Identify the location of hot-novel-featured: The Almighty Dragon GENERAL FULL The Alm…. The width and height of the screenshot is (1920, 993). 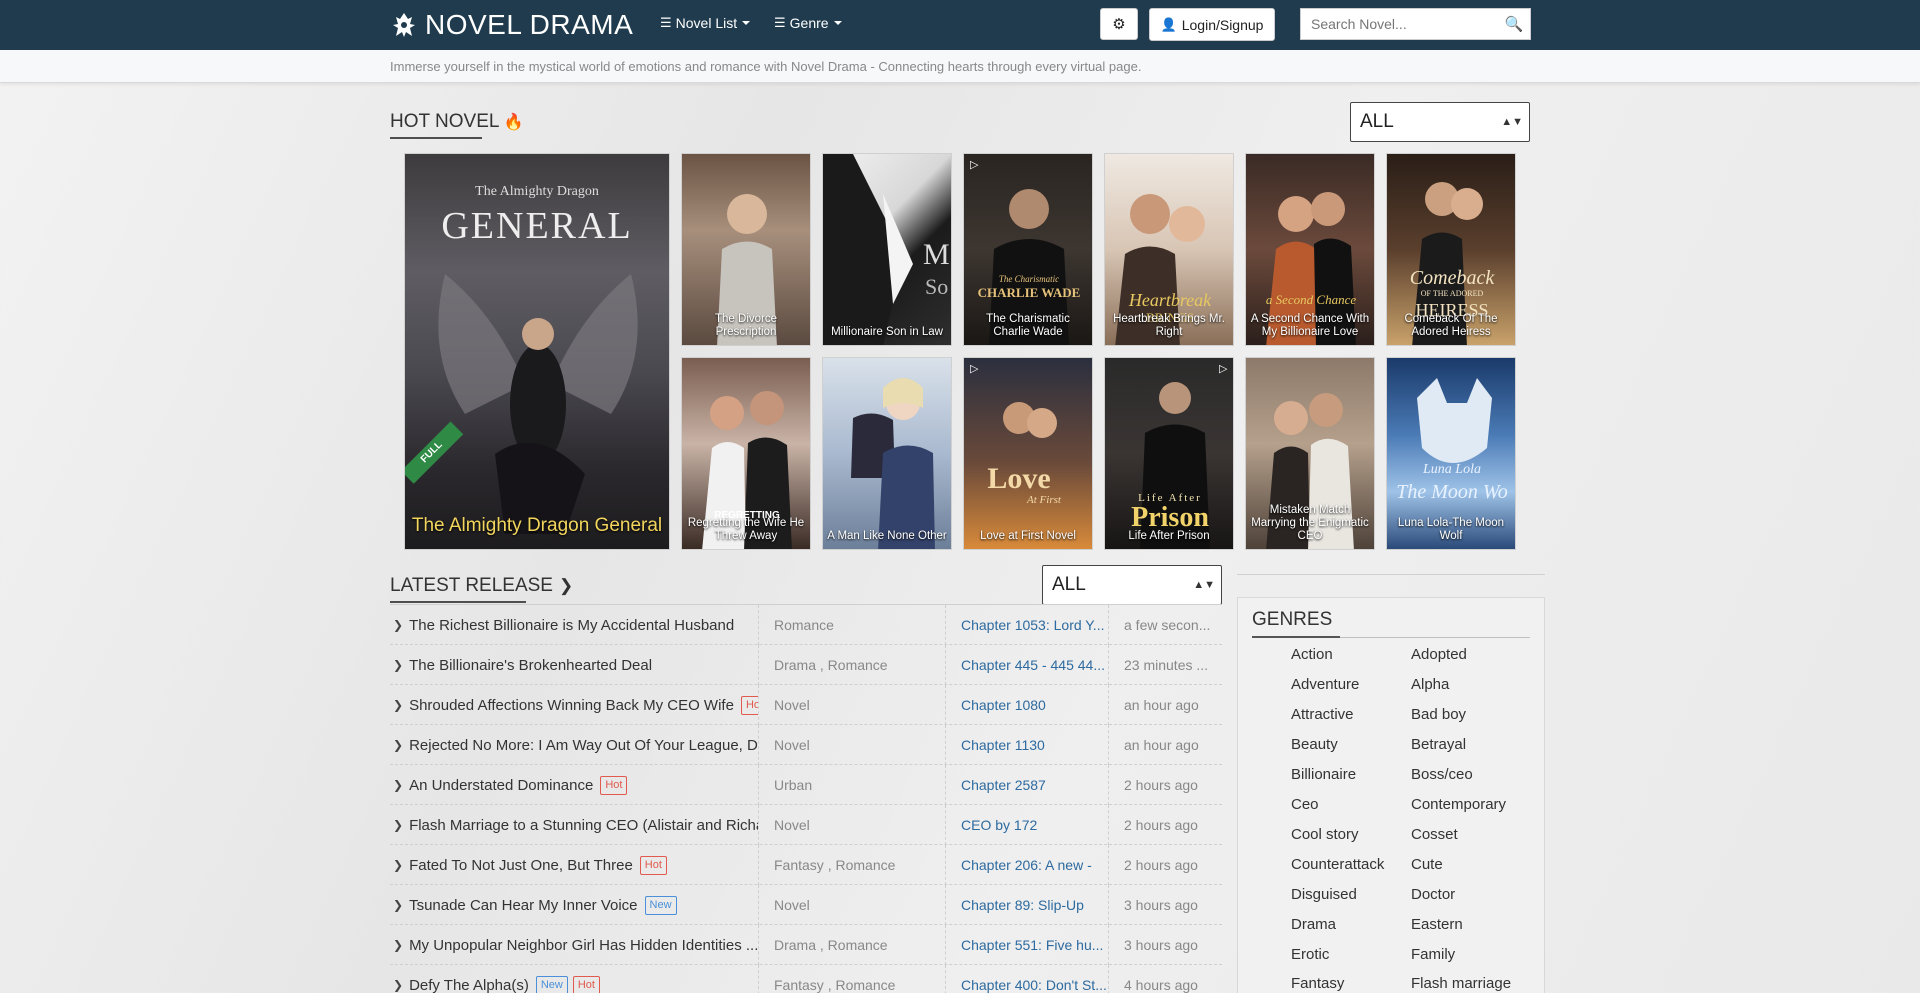
(537, 351).